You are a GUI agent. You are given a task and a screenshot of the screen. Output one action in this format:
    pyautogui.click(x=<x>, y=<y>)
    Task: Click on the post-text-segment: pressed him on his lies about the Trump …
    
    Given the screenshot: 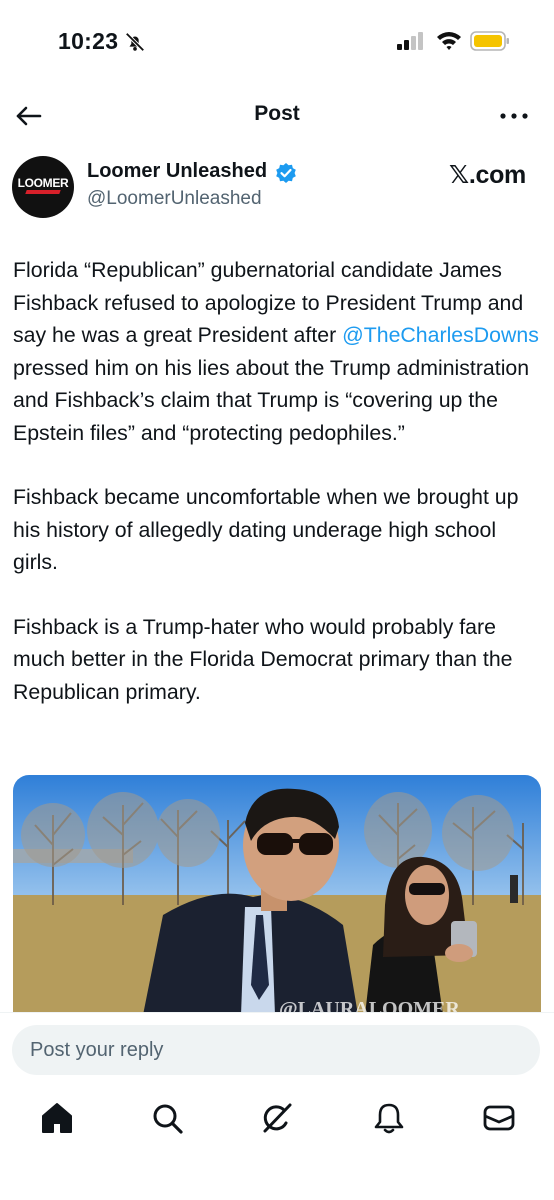 What is the action you would take?
    pyautogui.click(x=271, y=400)
    